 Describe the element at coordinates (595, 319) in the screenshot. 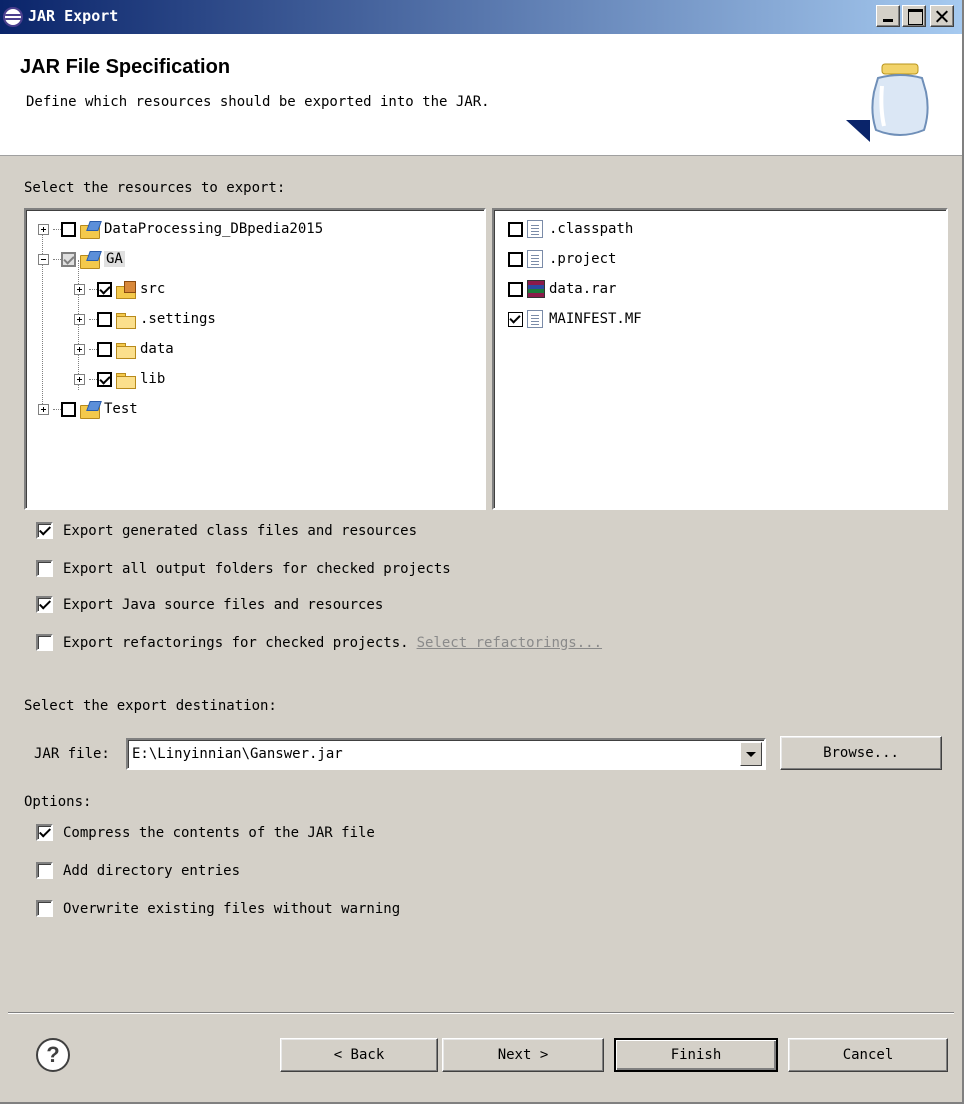

I see `file-label: MAINFEST.MF` at that location.